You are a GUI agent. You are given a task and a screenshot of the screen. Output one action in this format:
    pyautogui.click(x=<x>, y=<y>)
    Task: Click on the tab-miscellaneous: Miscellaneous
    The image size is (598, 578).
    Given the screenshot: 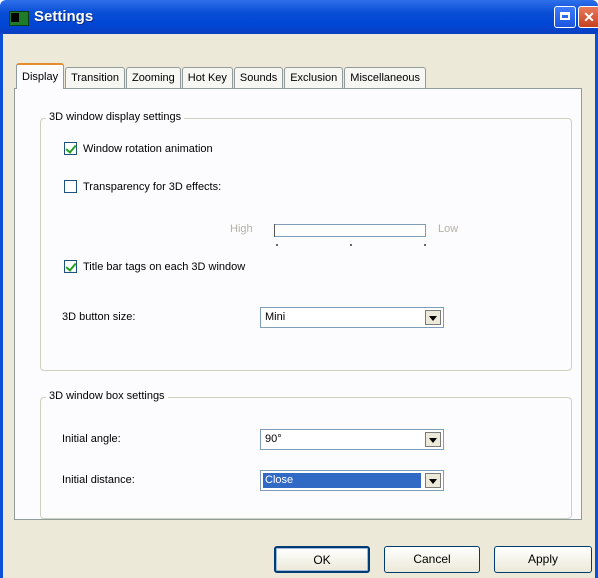 What is the action you would take?
    pyautogui.click(x=385, y=77)
    